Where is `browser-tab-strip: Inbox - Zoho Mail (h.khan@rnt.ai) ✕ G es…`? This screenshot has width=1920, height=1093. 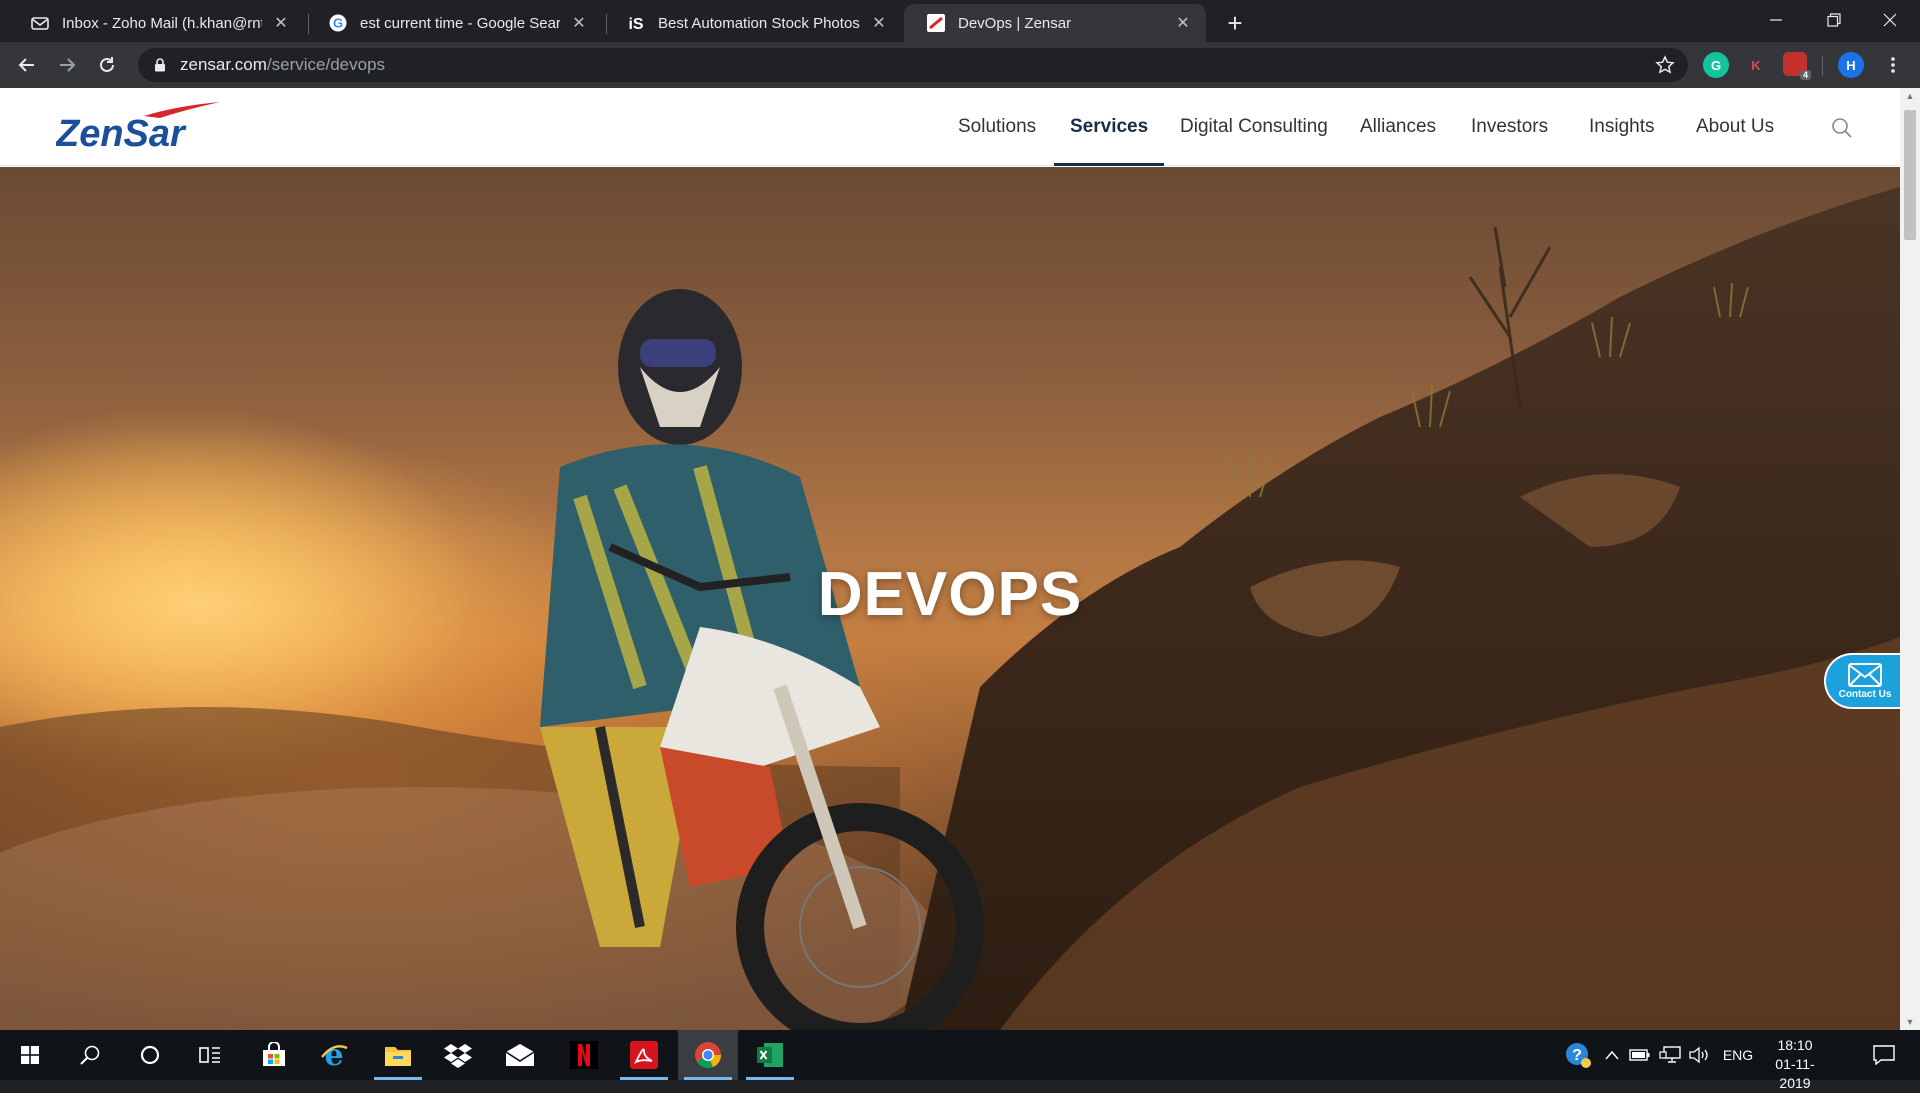
browser-tab-strip: Inbox - Zoho Mail (h.khan@rnt.ai) ✕ G es… is located at coordinates (960, 21).